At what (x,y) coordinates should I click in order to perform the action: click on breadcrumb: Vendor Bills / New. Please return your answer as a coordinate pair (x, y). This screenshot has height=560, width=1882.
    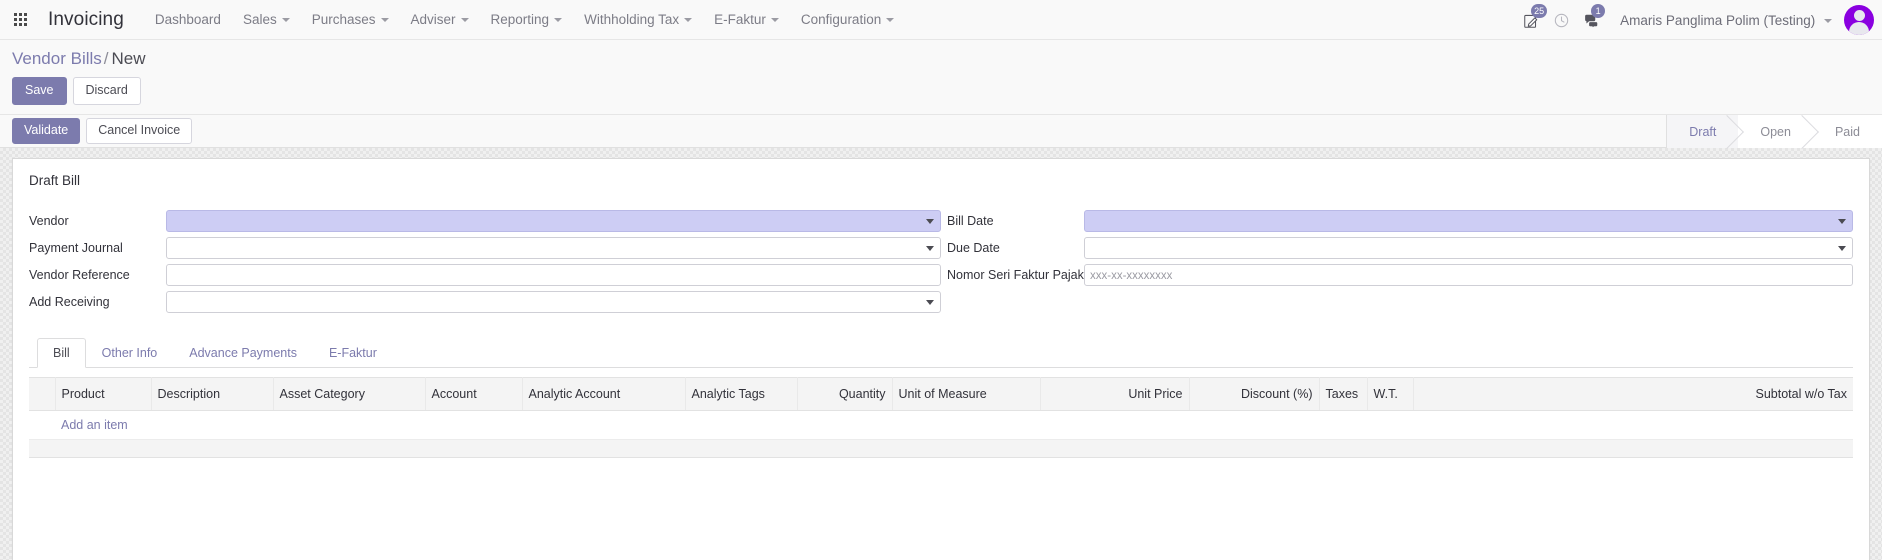
    Looking at the image, I should click on (941, 59).